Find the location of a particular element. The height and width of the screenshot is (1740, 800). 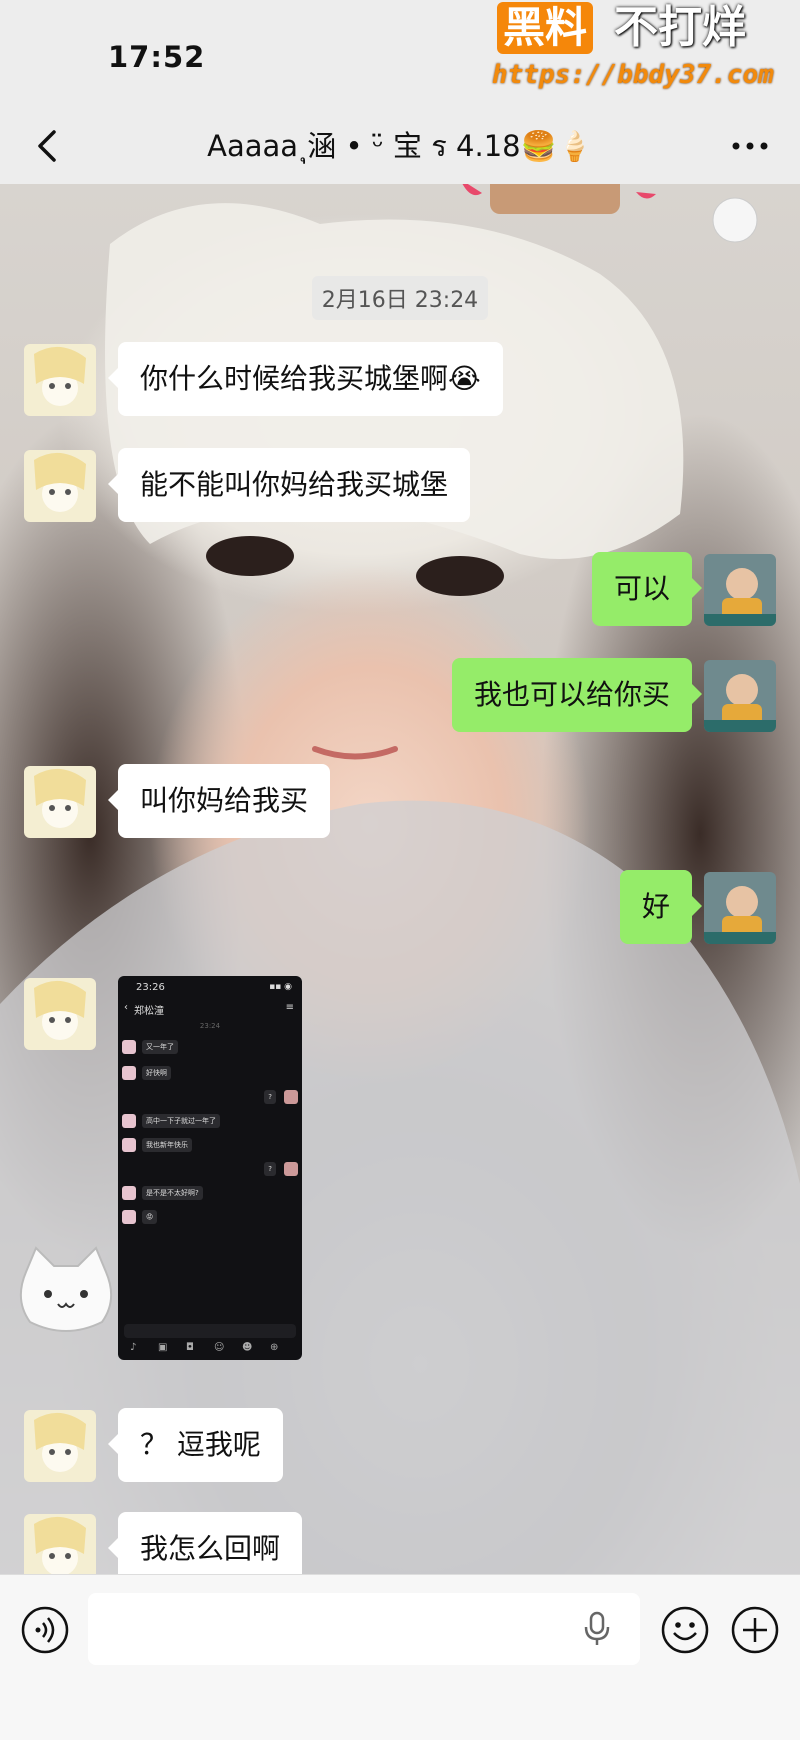

mini-sub-time: 23:24 is located at coordinates (210, 1026).